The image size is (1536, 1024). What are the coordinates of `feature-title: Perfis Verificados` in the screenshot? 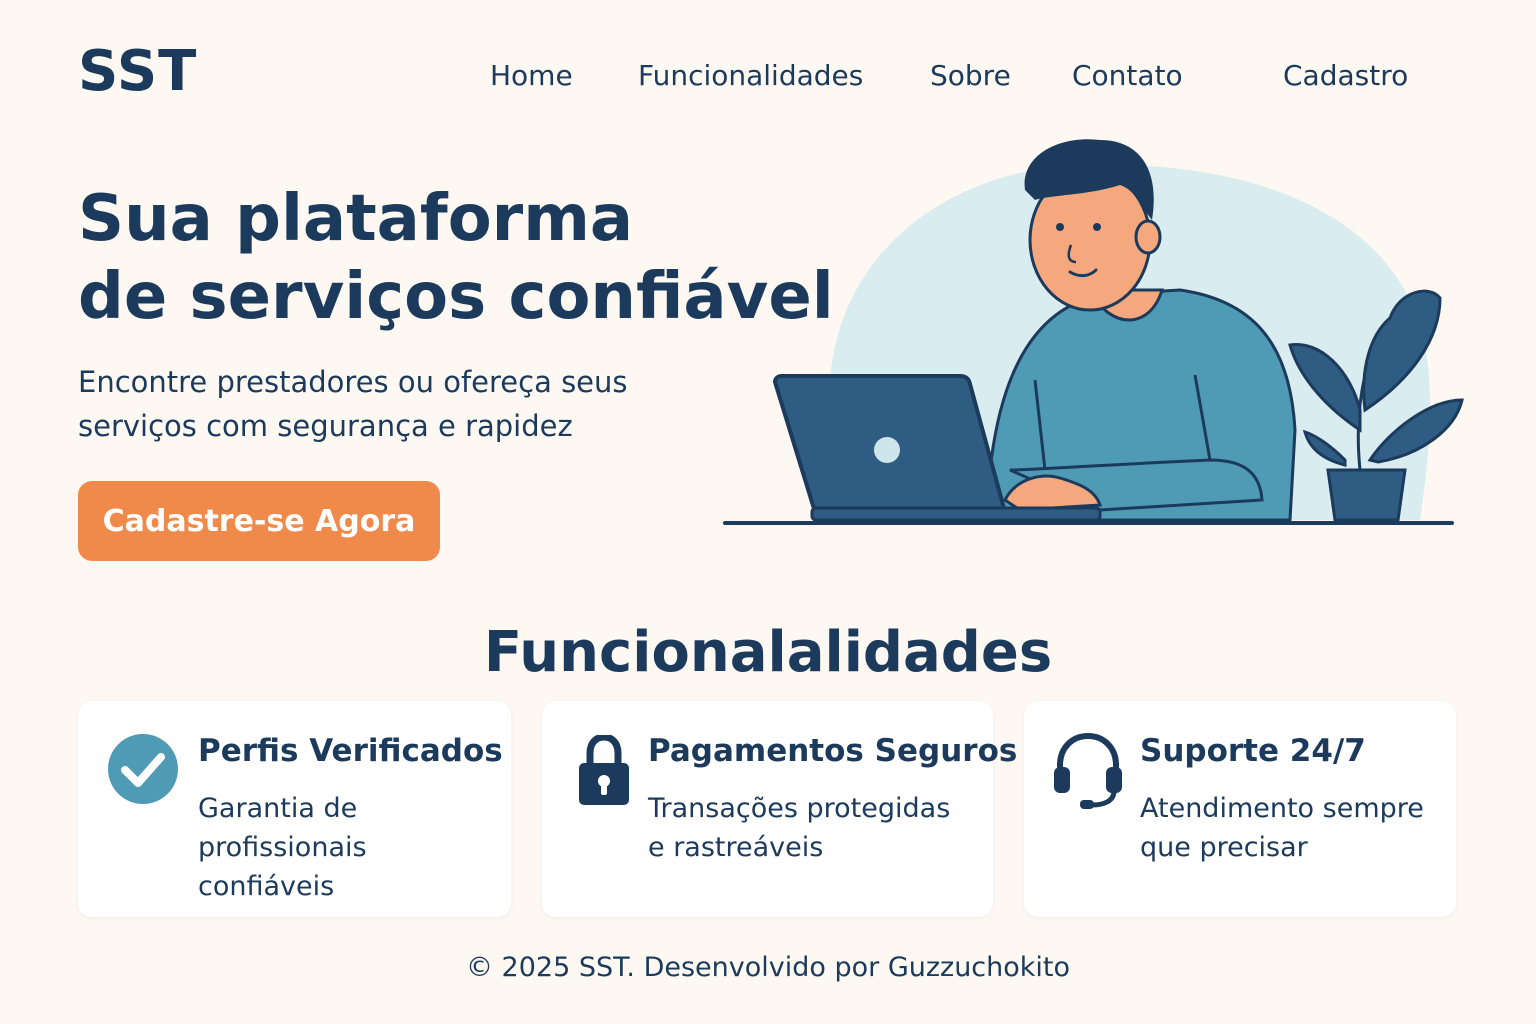 It's located at (350, 751).